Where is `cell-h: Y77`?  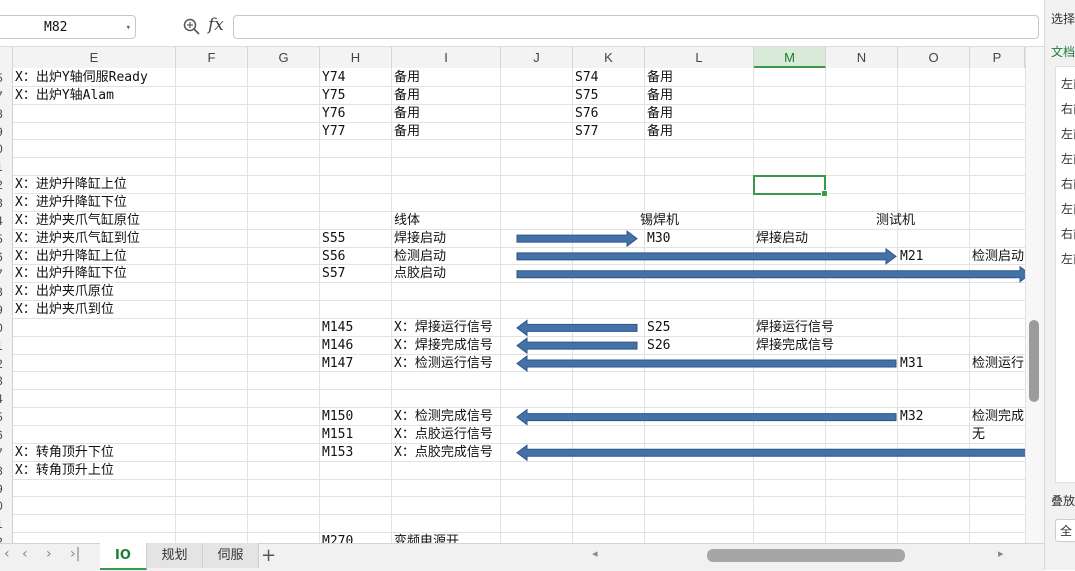 cell-h: Y77 is located at coordinates (333, 132).